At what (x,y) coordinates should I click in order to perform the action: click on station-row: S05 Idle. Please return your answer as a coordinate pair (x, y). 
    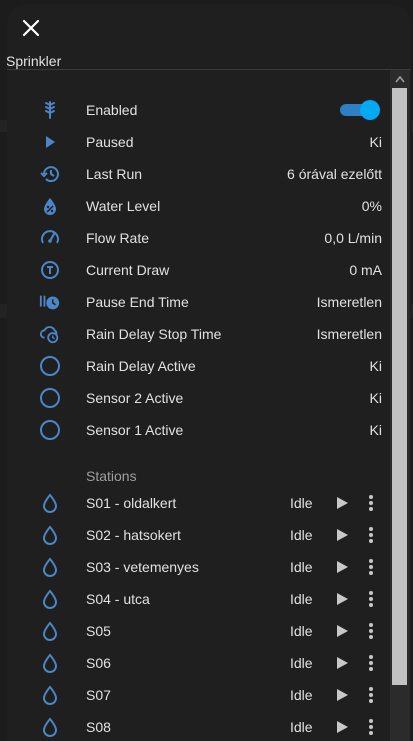
    Looking at the image, I should click on (199, 631).